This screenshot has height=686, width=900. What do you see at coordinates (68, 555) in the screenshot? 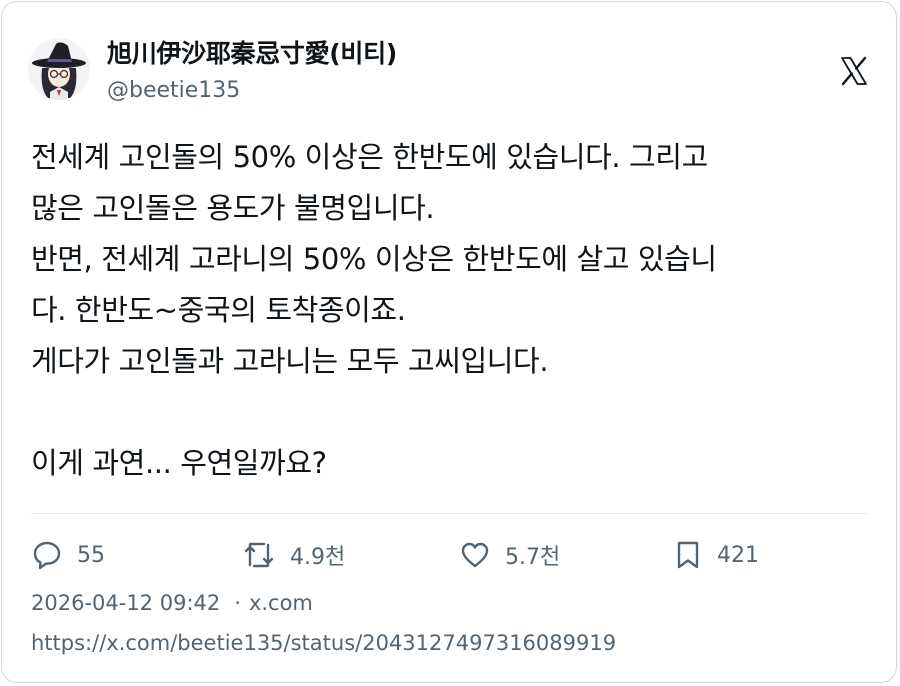
I see `reply-button: 55` at bounding box center [68, 555].